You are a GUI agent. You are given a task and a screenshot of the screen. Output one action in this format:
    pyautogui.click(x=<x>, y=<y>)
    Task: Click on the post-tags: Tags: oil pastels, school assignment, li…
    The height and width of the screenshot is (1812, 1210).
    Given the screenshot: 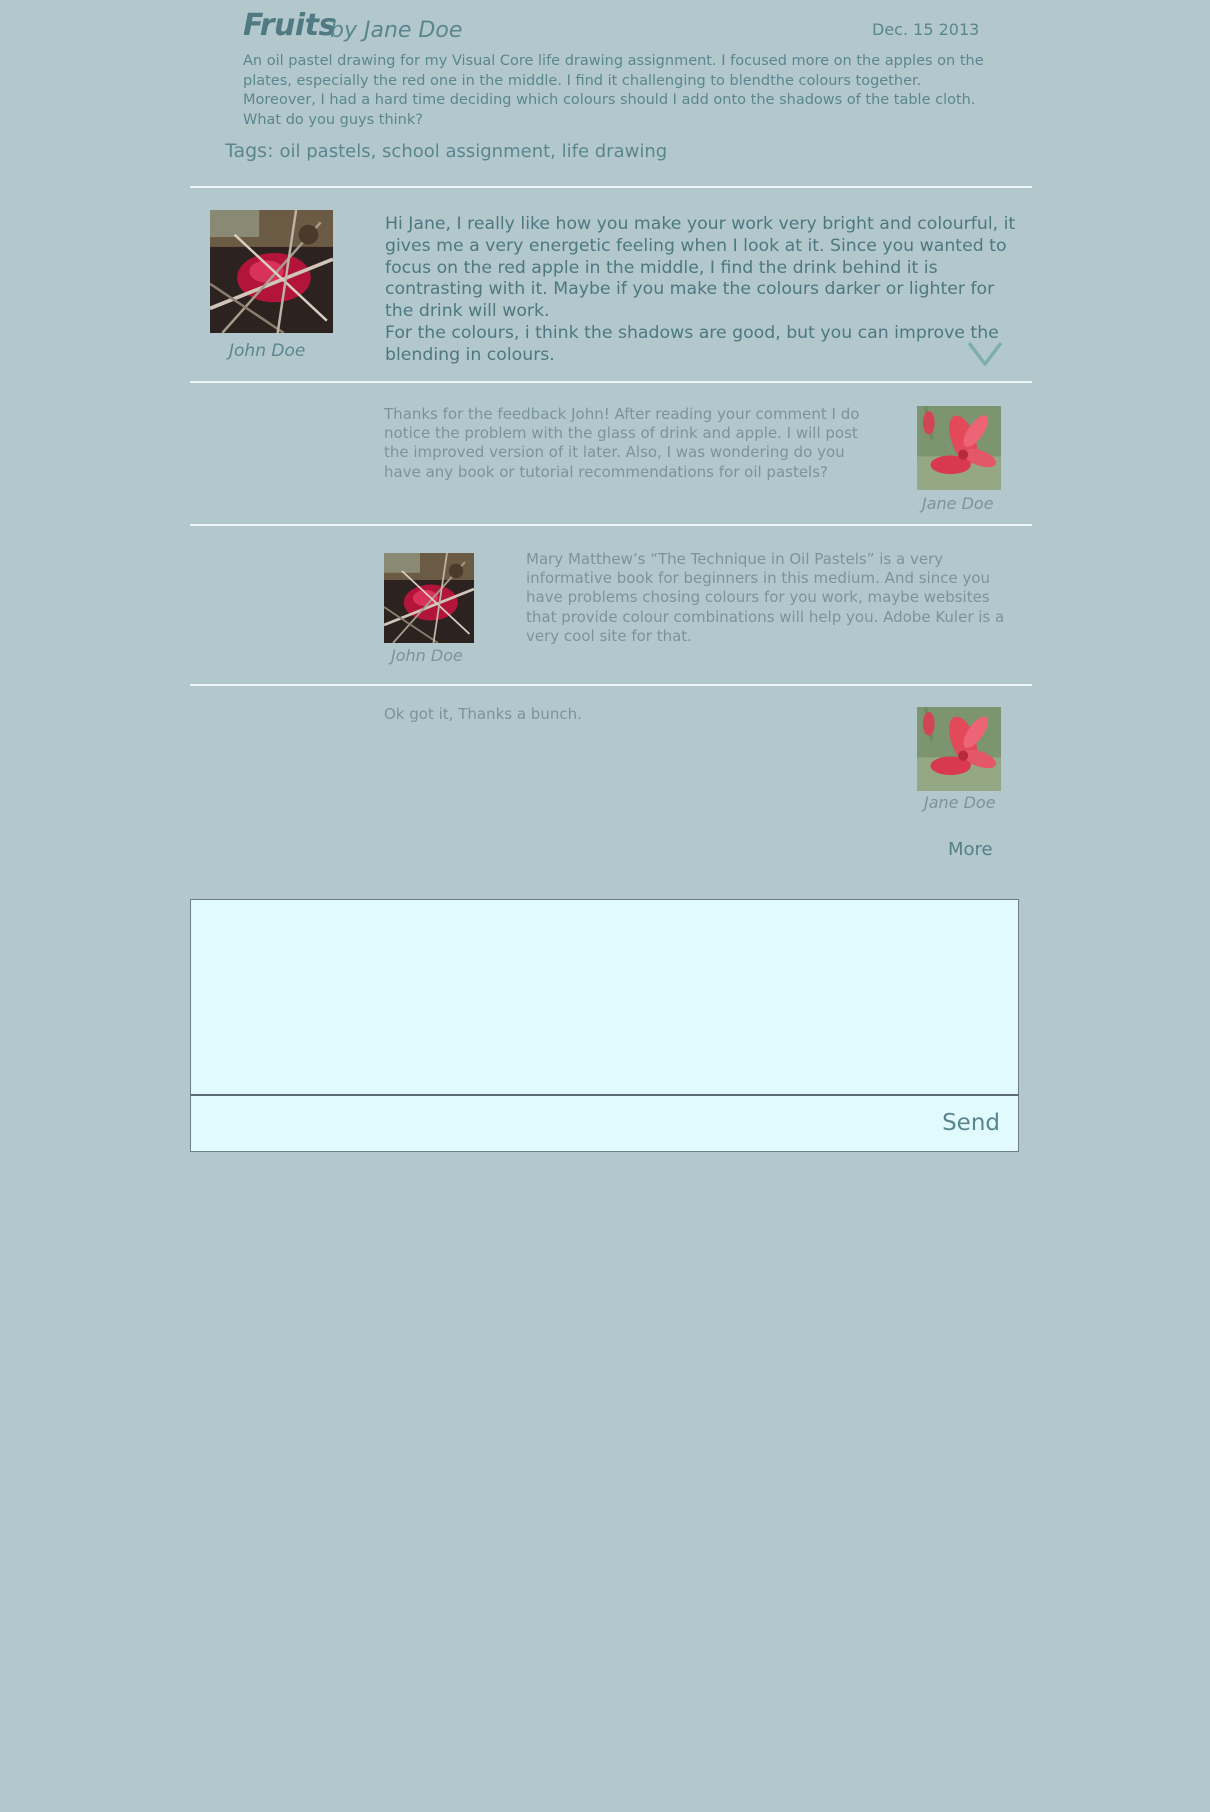 What is the action you would take?
    pyautogui.click(x=446, y=151)
    